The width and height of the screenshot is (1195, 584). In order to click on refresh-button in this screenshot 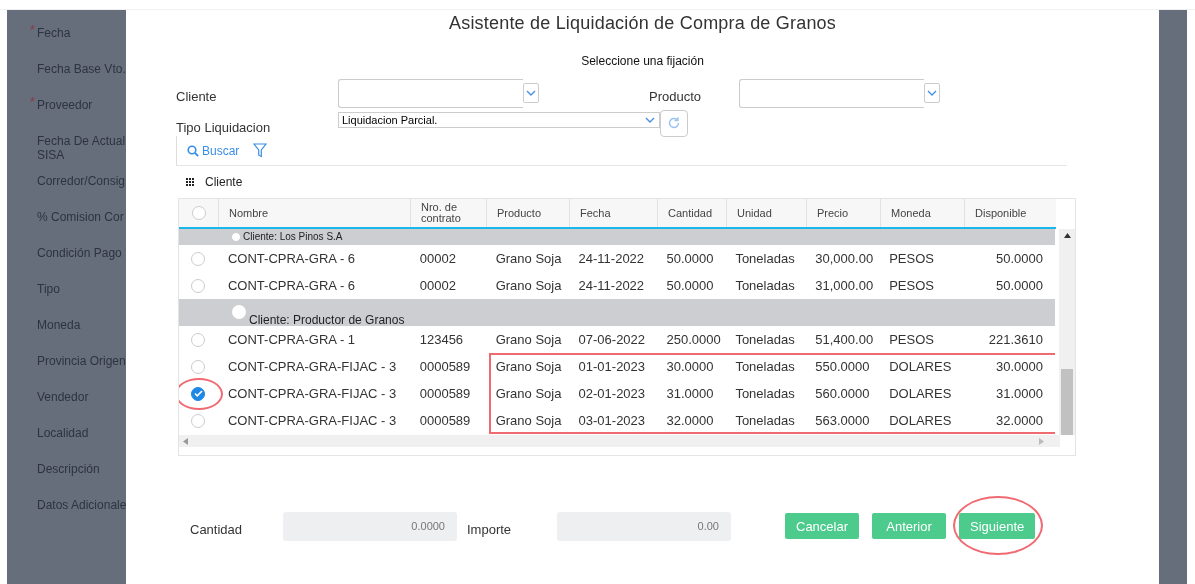, I will do `click(674, 123)`.